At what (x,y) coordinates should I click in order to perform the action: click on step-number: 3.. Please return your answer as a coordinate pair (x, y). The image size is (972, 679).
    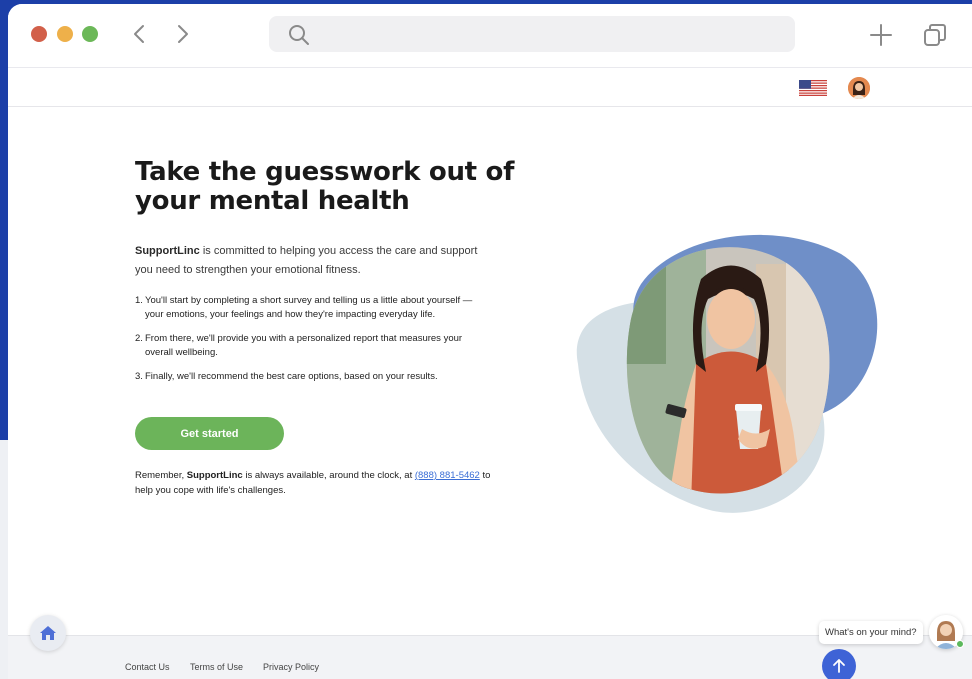
    Looking at the image, I should click on (139, 376).